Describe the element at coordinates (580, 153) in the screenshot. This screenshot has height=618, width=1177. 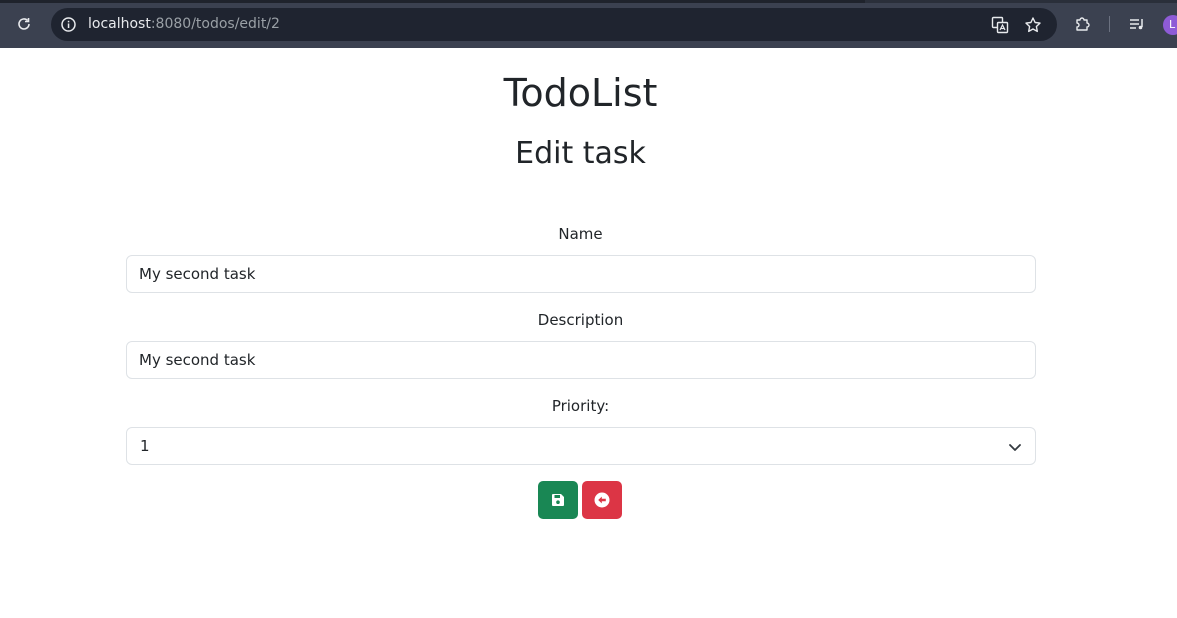
I see `page-heading: Edit task` at that location.